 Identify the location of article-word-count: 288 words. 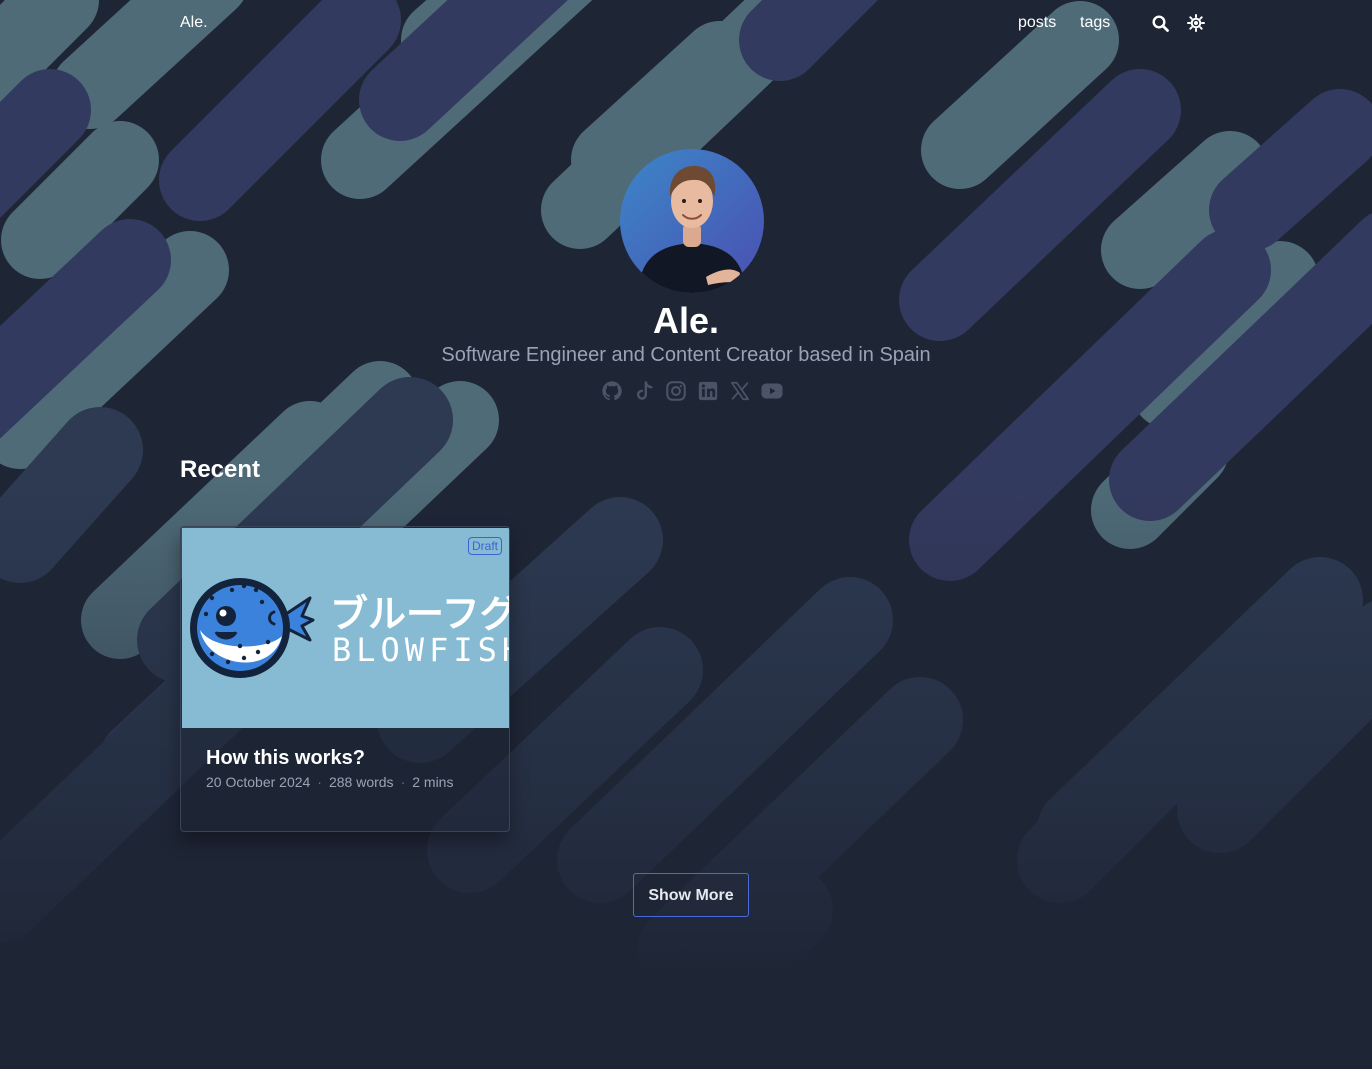
(361, 782).